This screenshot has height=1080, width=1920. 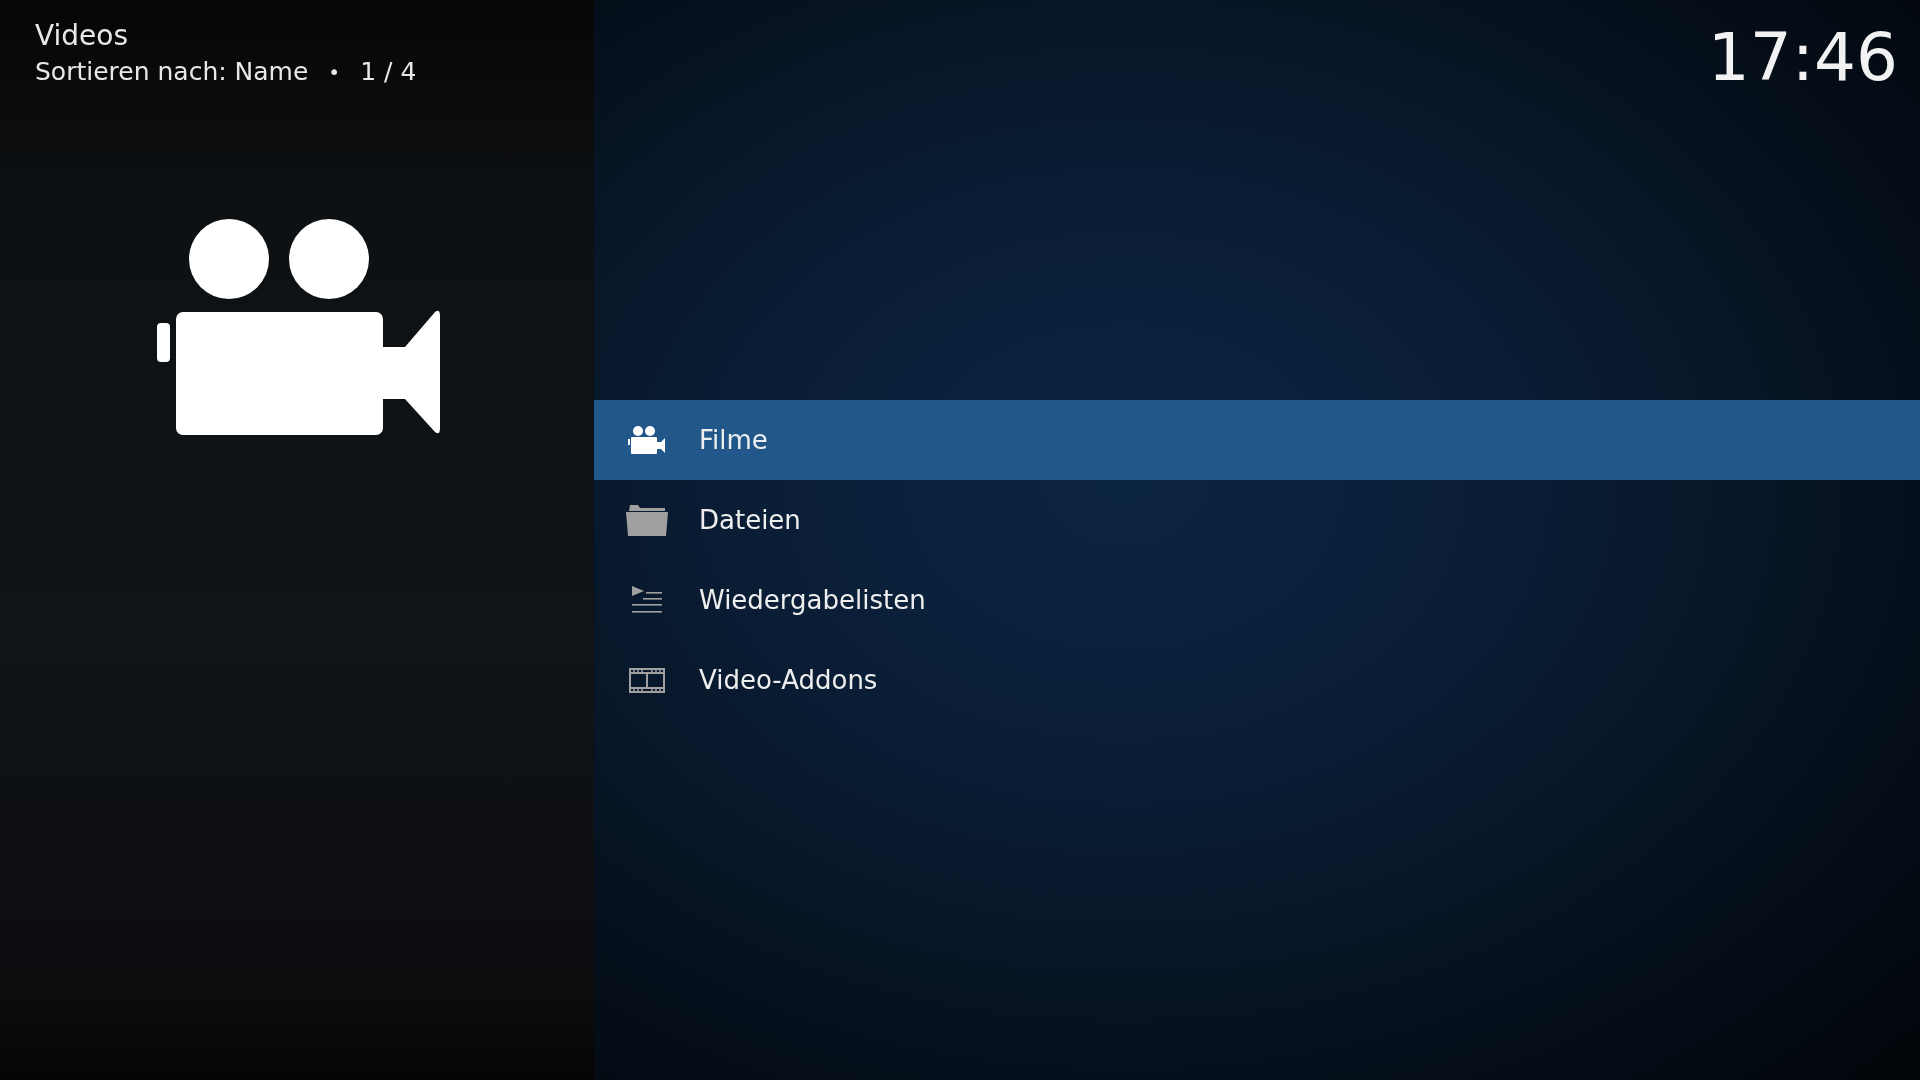 What do you see at coordinates (1802, 58) in the screenshot?
I see `clock: 17:46` at bounding box center [1802, 58].